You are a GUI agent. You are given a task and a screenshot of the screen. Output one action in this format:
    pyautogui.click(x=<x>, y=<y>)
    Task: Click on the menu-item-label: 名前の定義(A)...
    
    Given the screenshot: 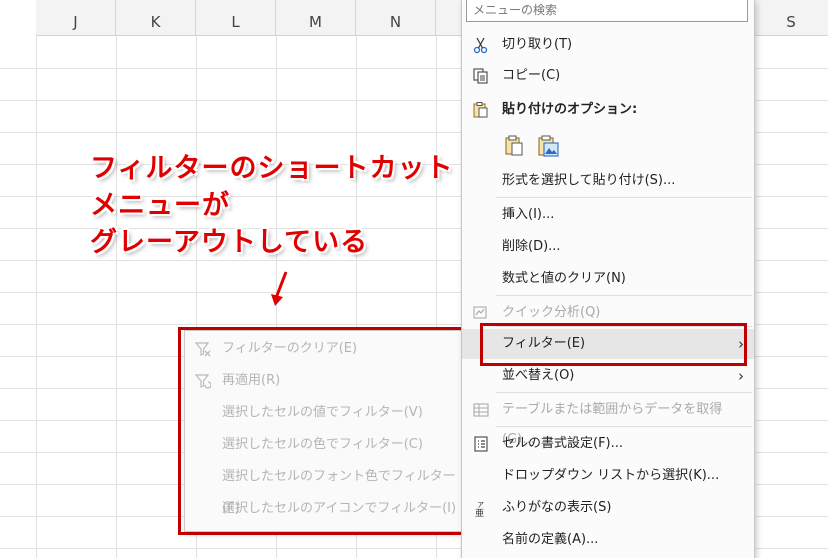 What is the action you would take?
    pyautogui.click(x=550, y=539)
    